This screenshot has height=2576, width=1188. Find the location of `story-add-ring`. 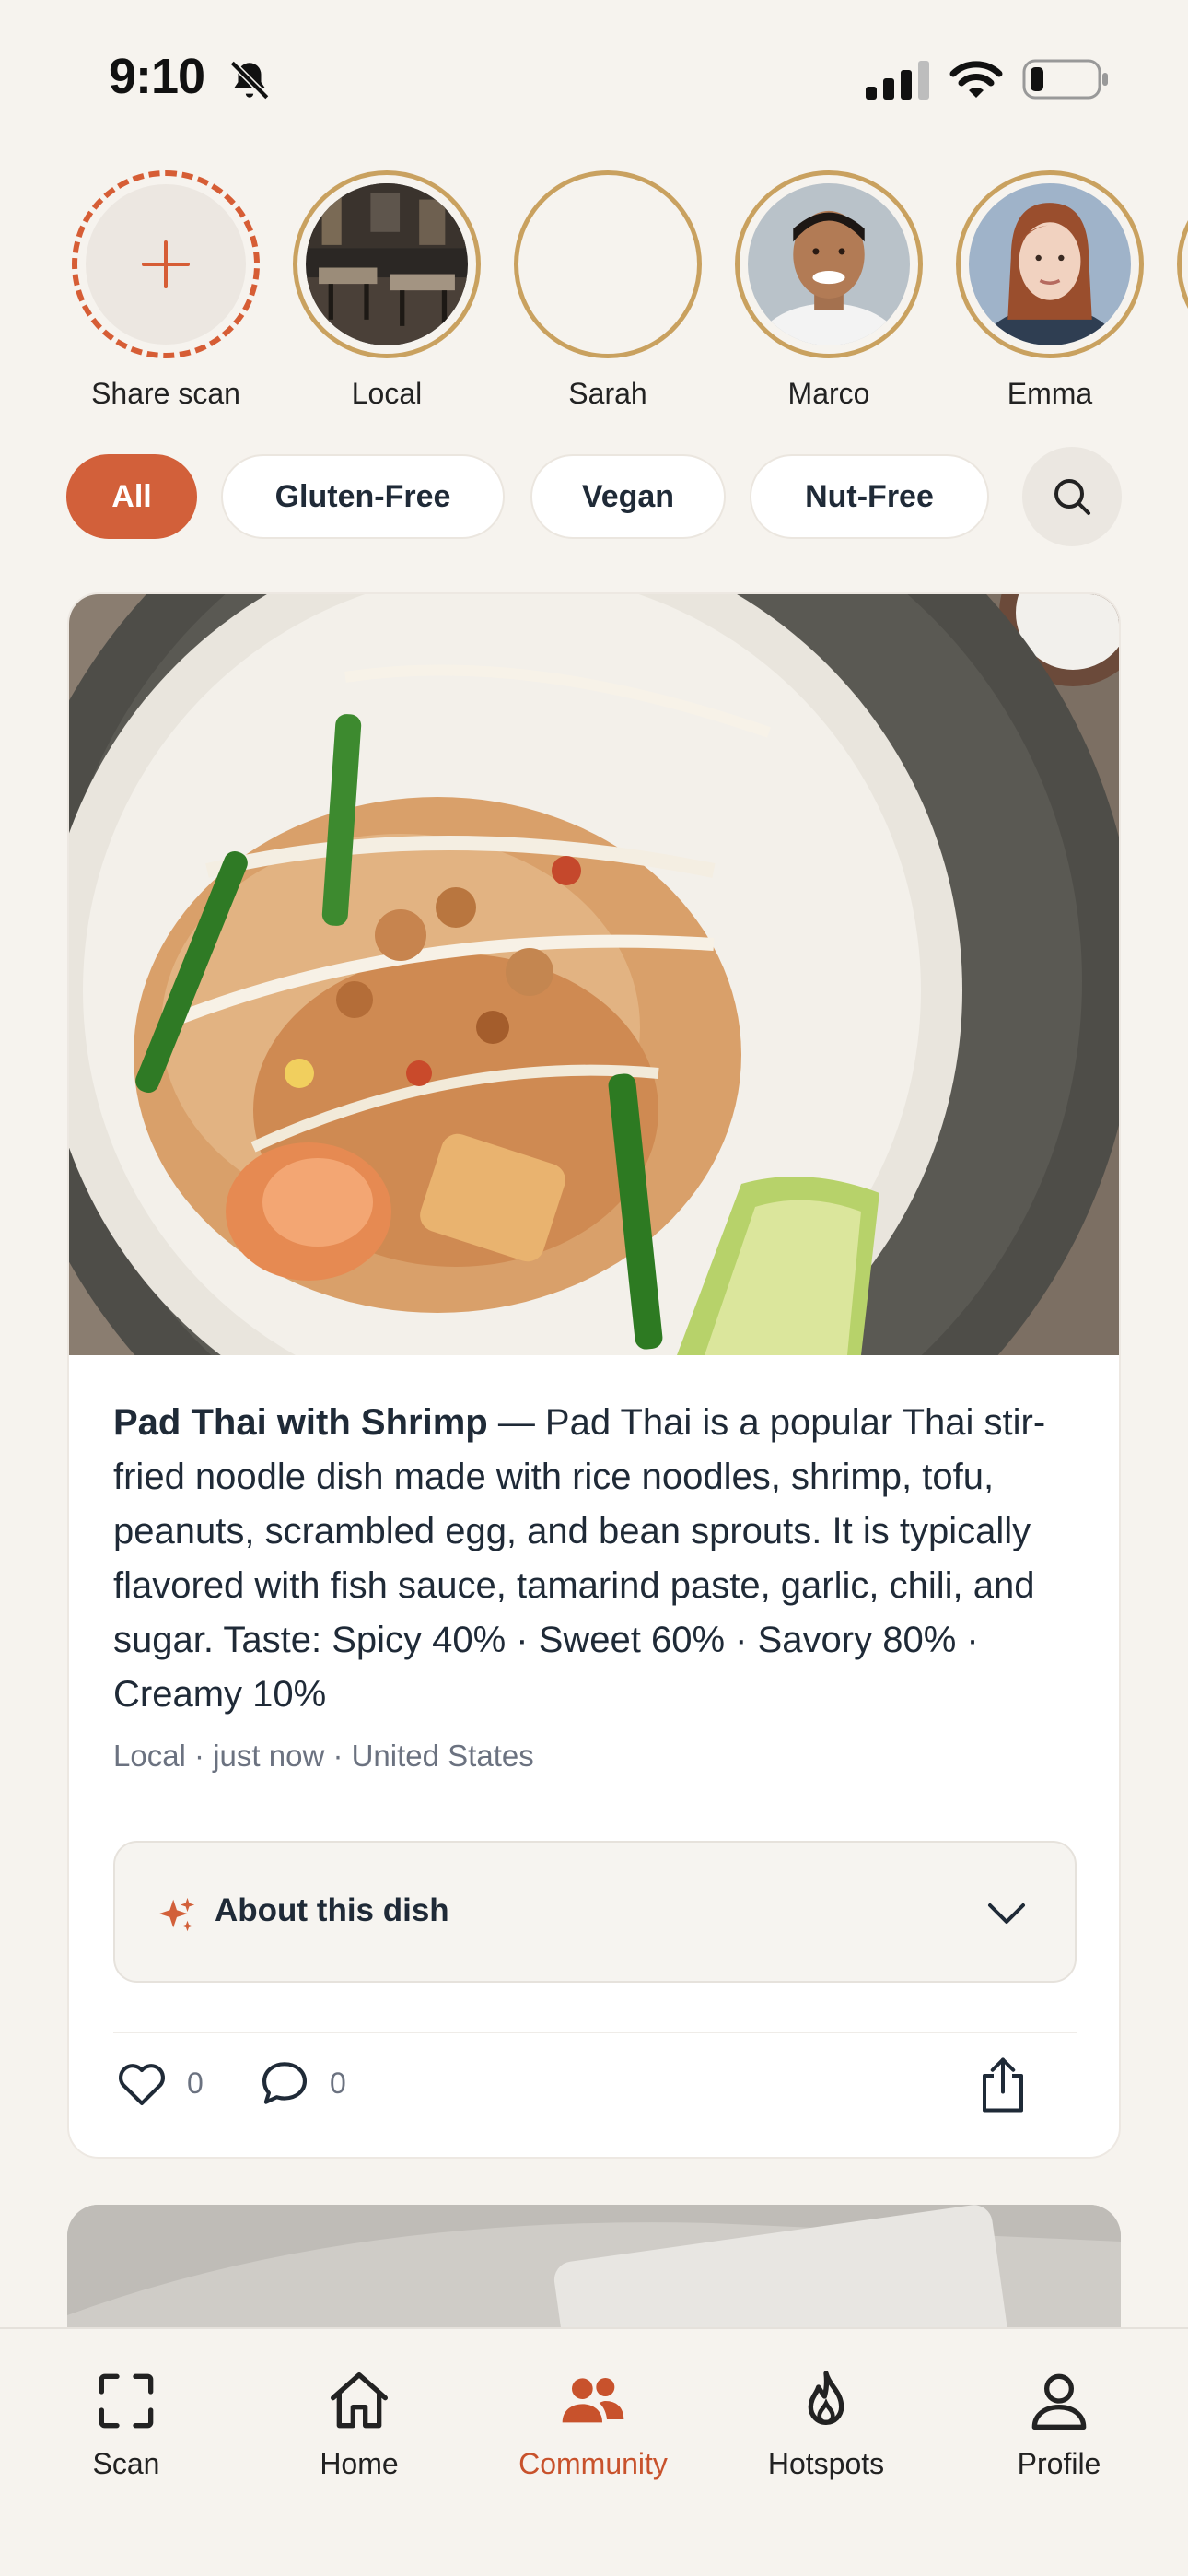

story-add-ring is located at coordinates (166, 264).